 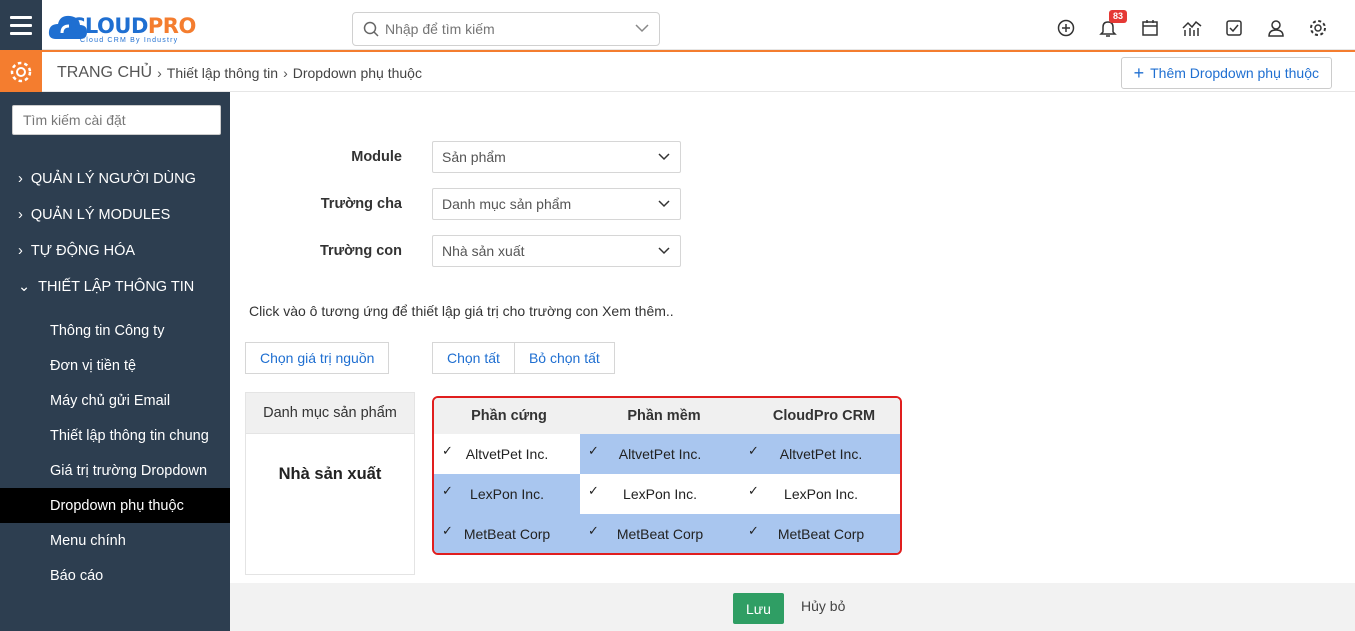 I want to click on app-logo: CLOUDPRO Cloud CRM By Industry, so click(x=128, y=27).